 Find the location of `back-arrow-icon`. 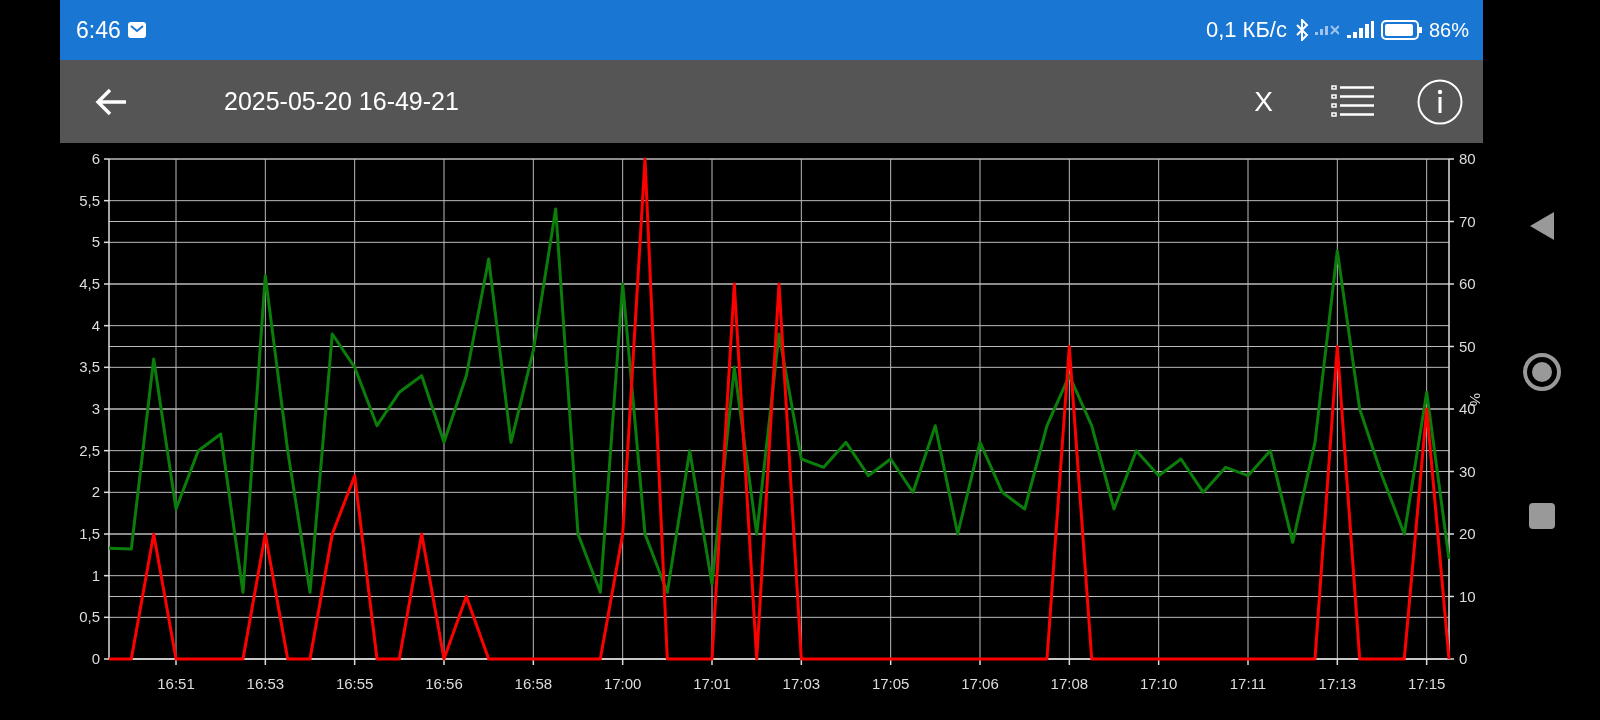

back-arrow-icon is located at coordinates (111, 101).